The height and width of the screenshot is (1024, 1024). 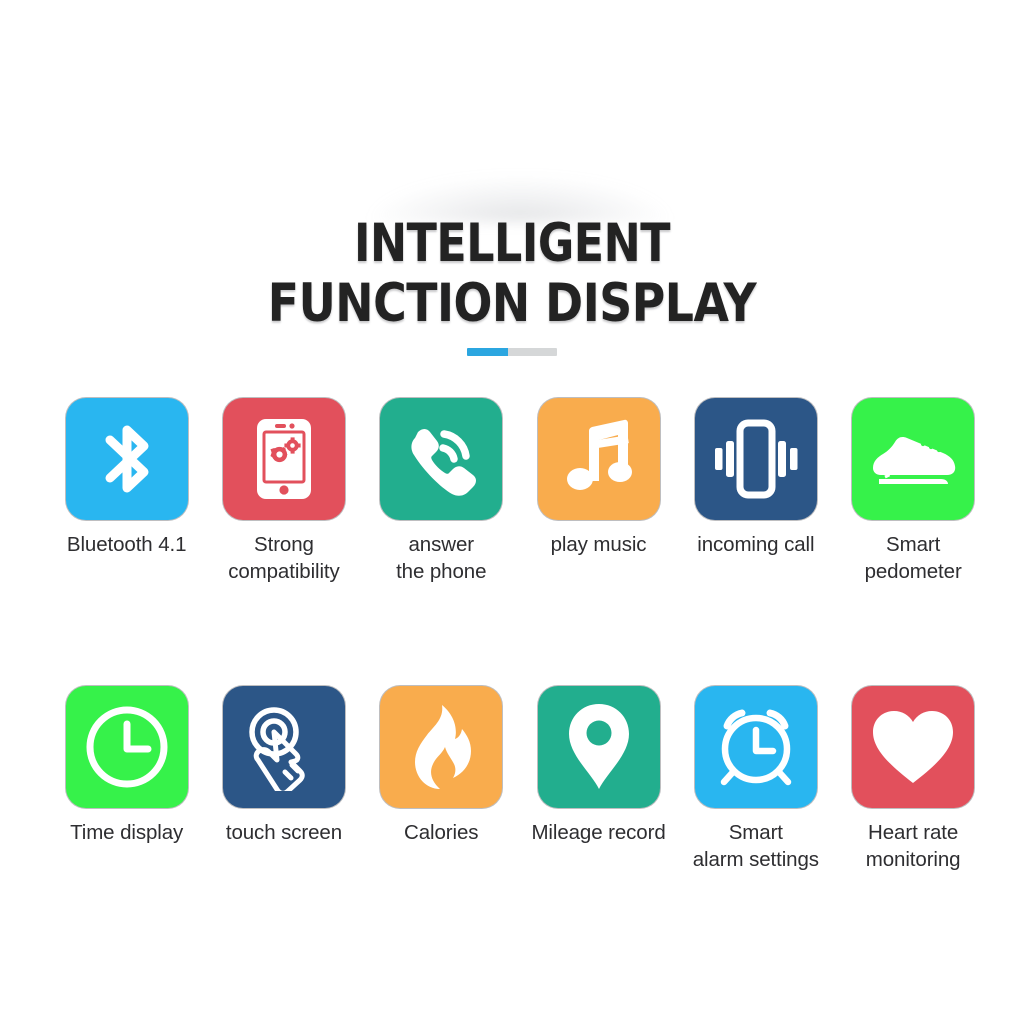 I want to click on feature-item-time-display: Time display, so click(x=126, y=779).